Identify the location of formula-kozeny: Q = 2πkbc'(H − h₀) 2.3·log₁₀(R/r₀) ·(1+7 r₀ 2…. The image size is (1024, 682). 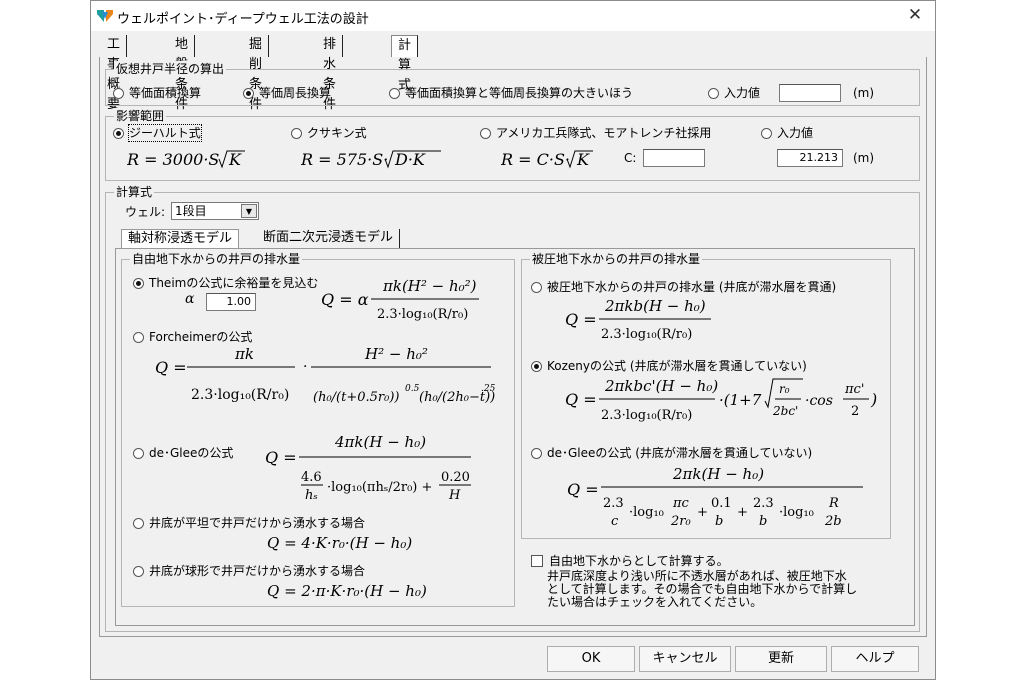
(725, 403).